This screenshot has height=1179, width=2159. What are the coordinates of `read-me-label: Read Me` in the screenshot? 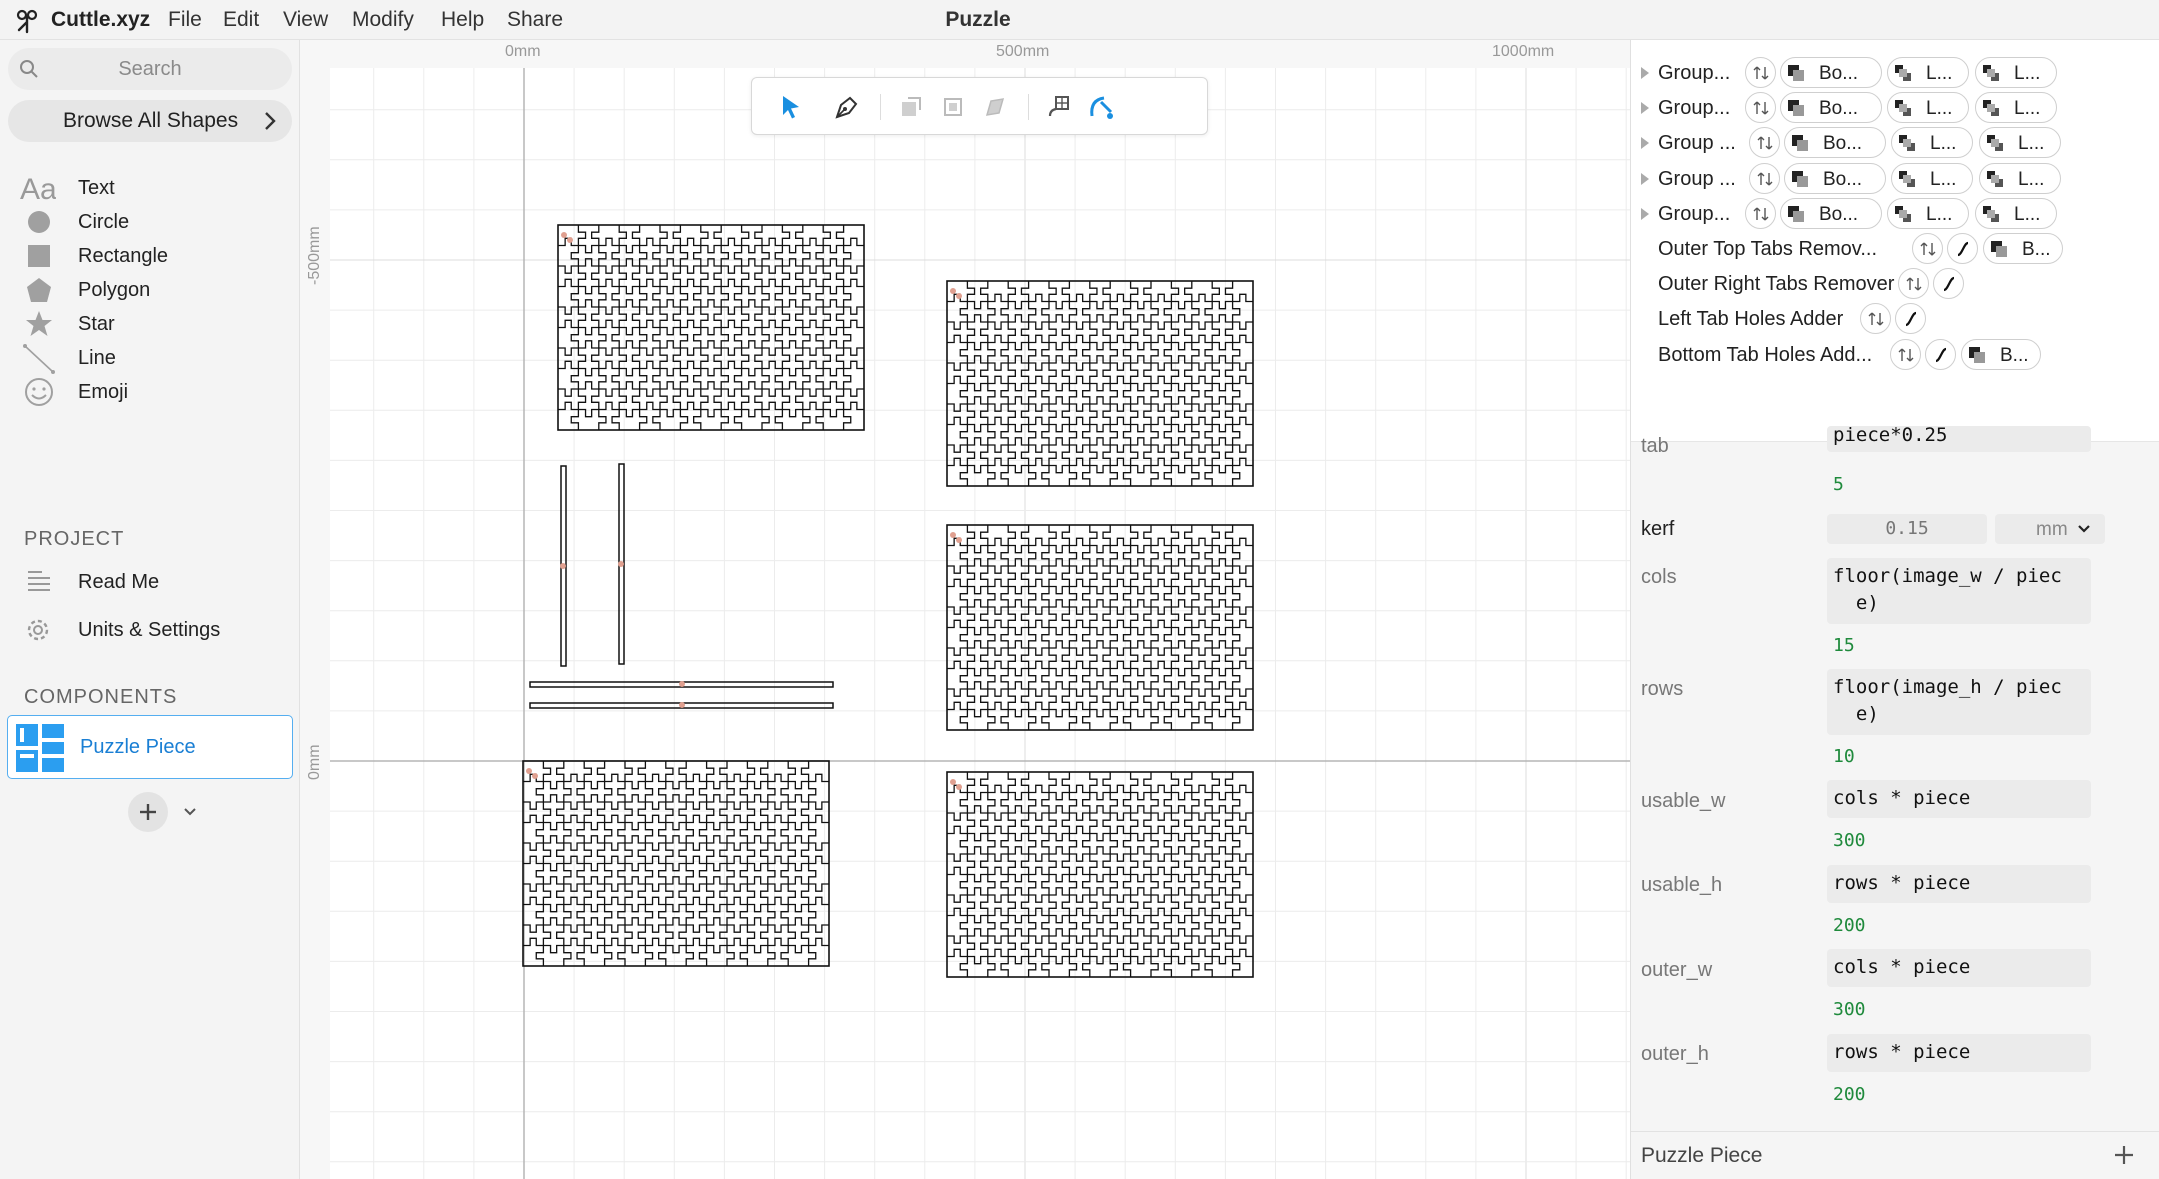 It's located at (119, 582).